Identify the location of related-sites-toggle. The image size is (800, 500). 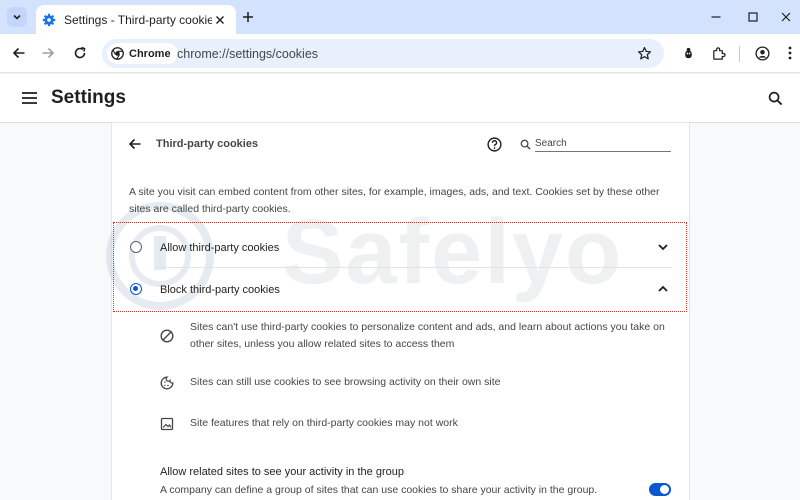
(660, 489).